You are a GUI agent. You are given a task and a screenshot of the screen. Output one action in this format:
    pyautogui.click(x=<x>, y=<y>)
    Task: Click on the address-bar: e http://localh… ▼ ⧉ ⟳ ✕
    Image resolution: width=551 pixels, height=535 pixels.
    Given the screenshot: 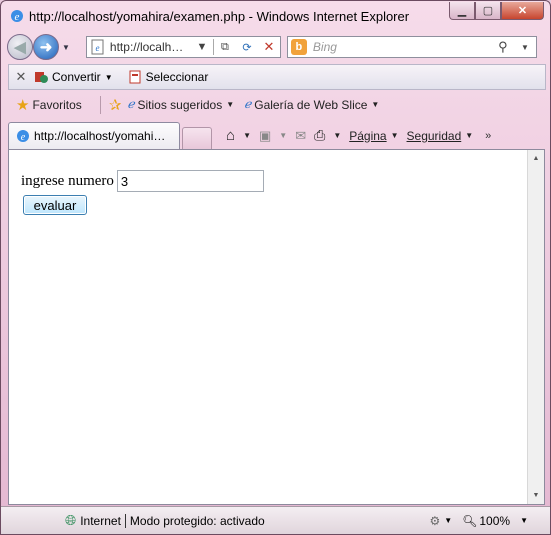 What is the action you would take?
    pyautogui.click(x=183, y=47)
    